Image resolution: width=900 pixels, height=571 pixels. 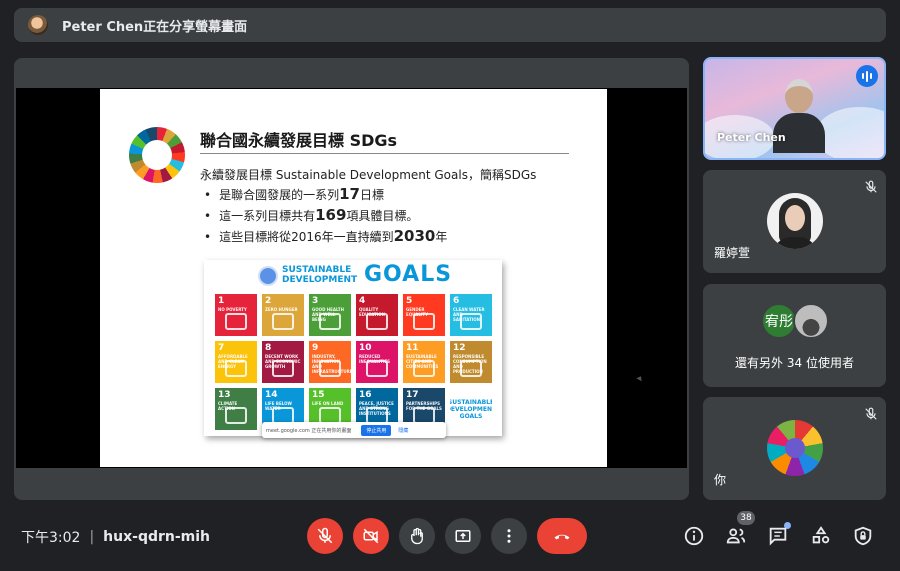 What do you see at coordinates (720, 480) in the screenshot?
I see `participant-name: 你` at bounding box center [720, 480].